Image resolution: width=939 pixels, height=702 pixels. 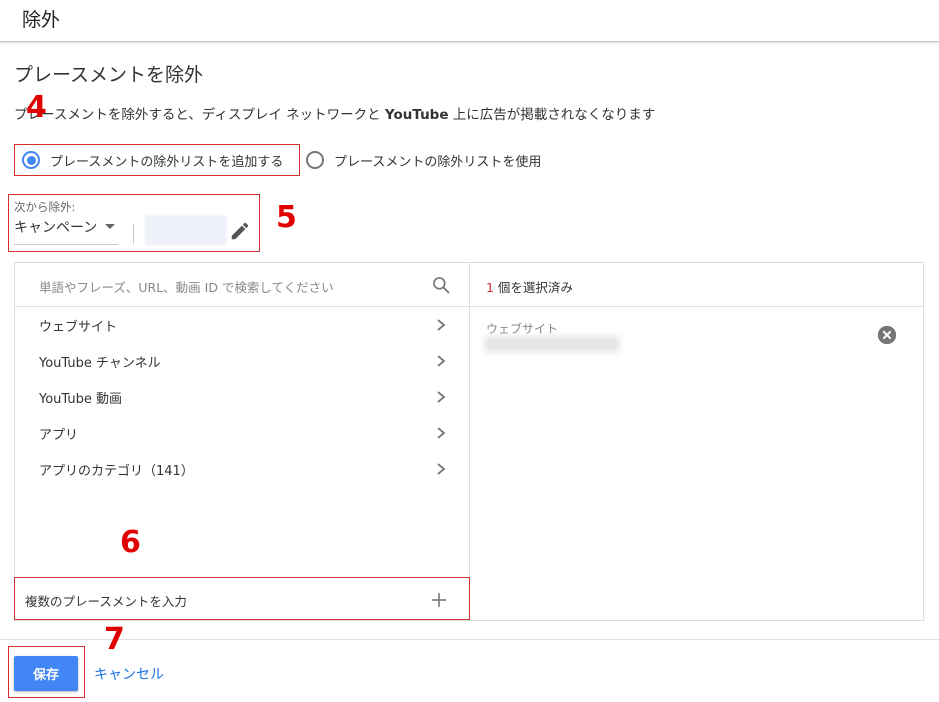 What do you see at coordinates (242, 325) in the screenshot?
I see `category-item-websites: ウェブサイト` at bounding box center [242, 325].